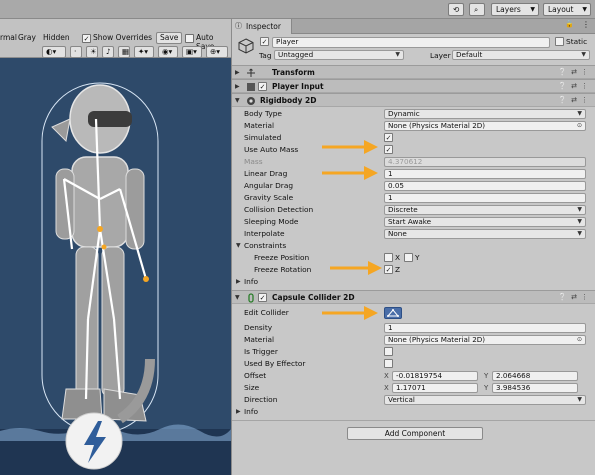 The height and width of the screenshot is (475, 595). What do you see at coordinates (469, 54) in the screenshot?
I see `layer-value: Default` at bounding box center [469, 54].